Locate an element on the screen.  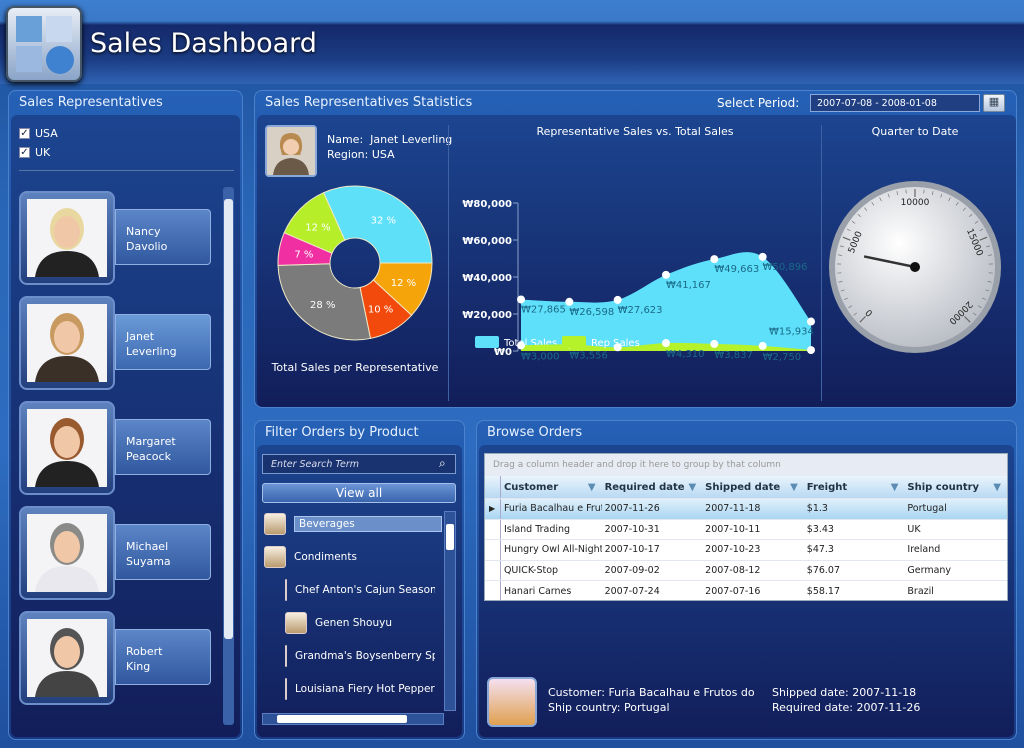
column-header: Required date ▼ is located at coordinates (652, 487).